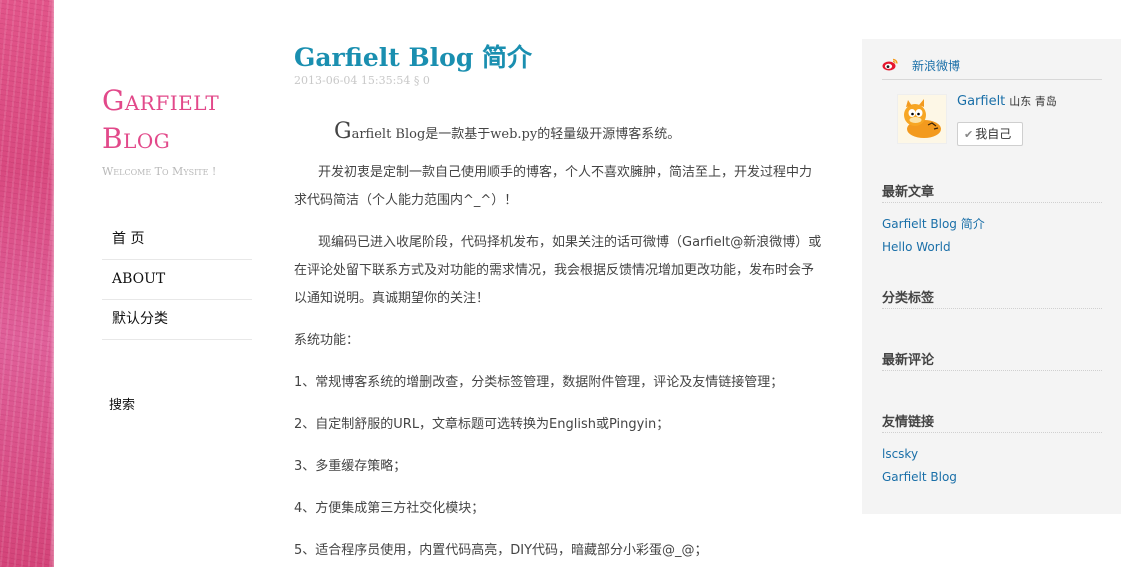  I want to click on feature-item: 2、自定制舒服的URL，文章标题可选转换为English或Pingyin；, so click(482, 424).